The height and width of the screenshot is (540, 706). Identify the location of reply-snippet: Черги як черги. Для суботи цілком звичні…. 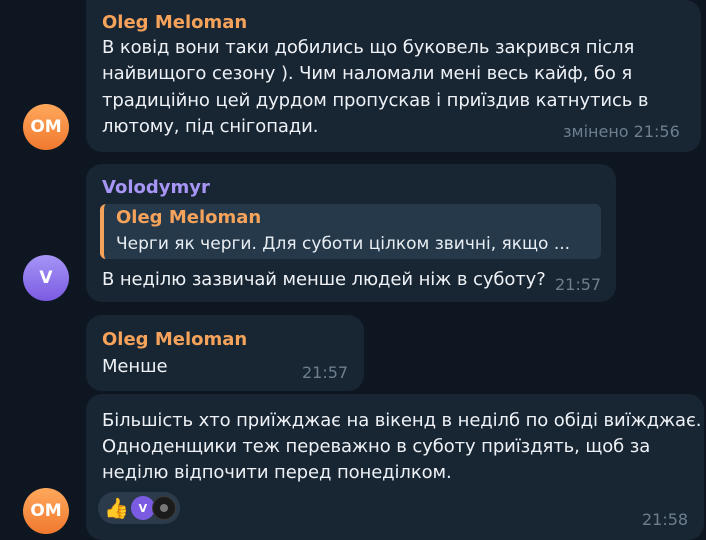
(343, 244).